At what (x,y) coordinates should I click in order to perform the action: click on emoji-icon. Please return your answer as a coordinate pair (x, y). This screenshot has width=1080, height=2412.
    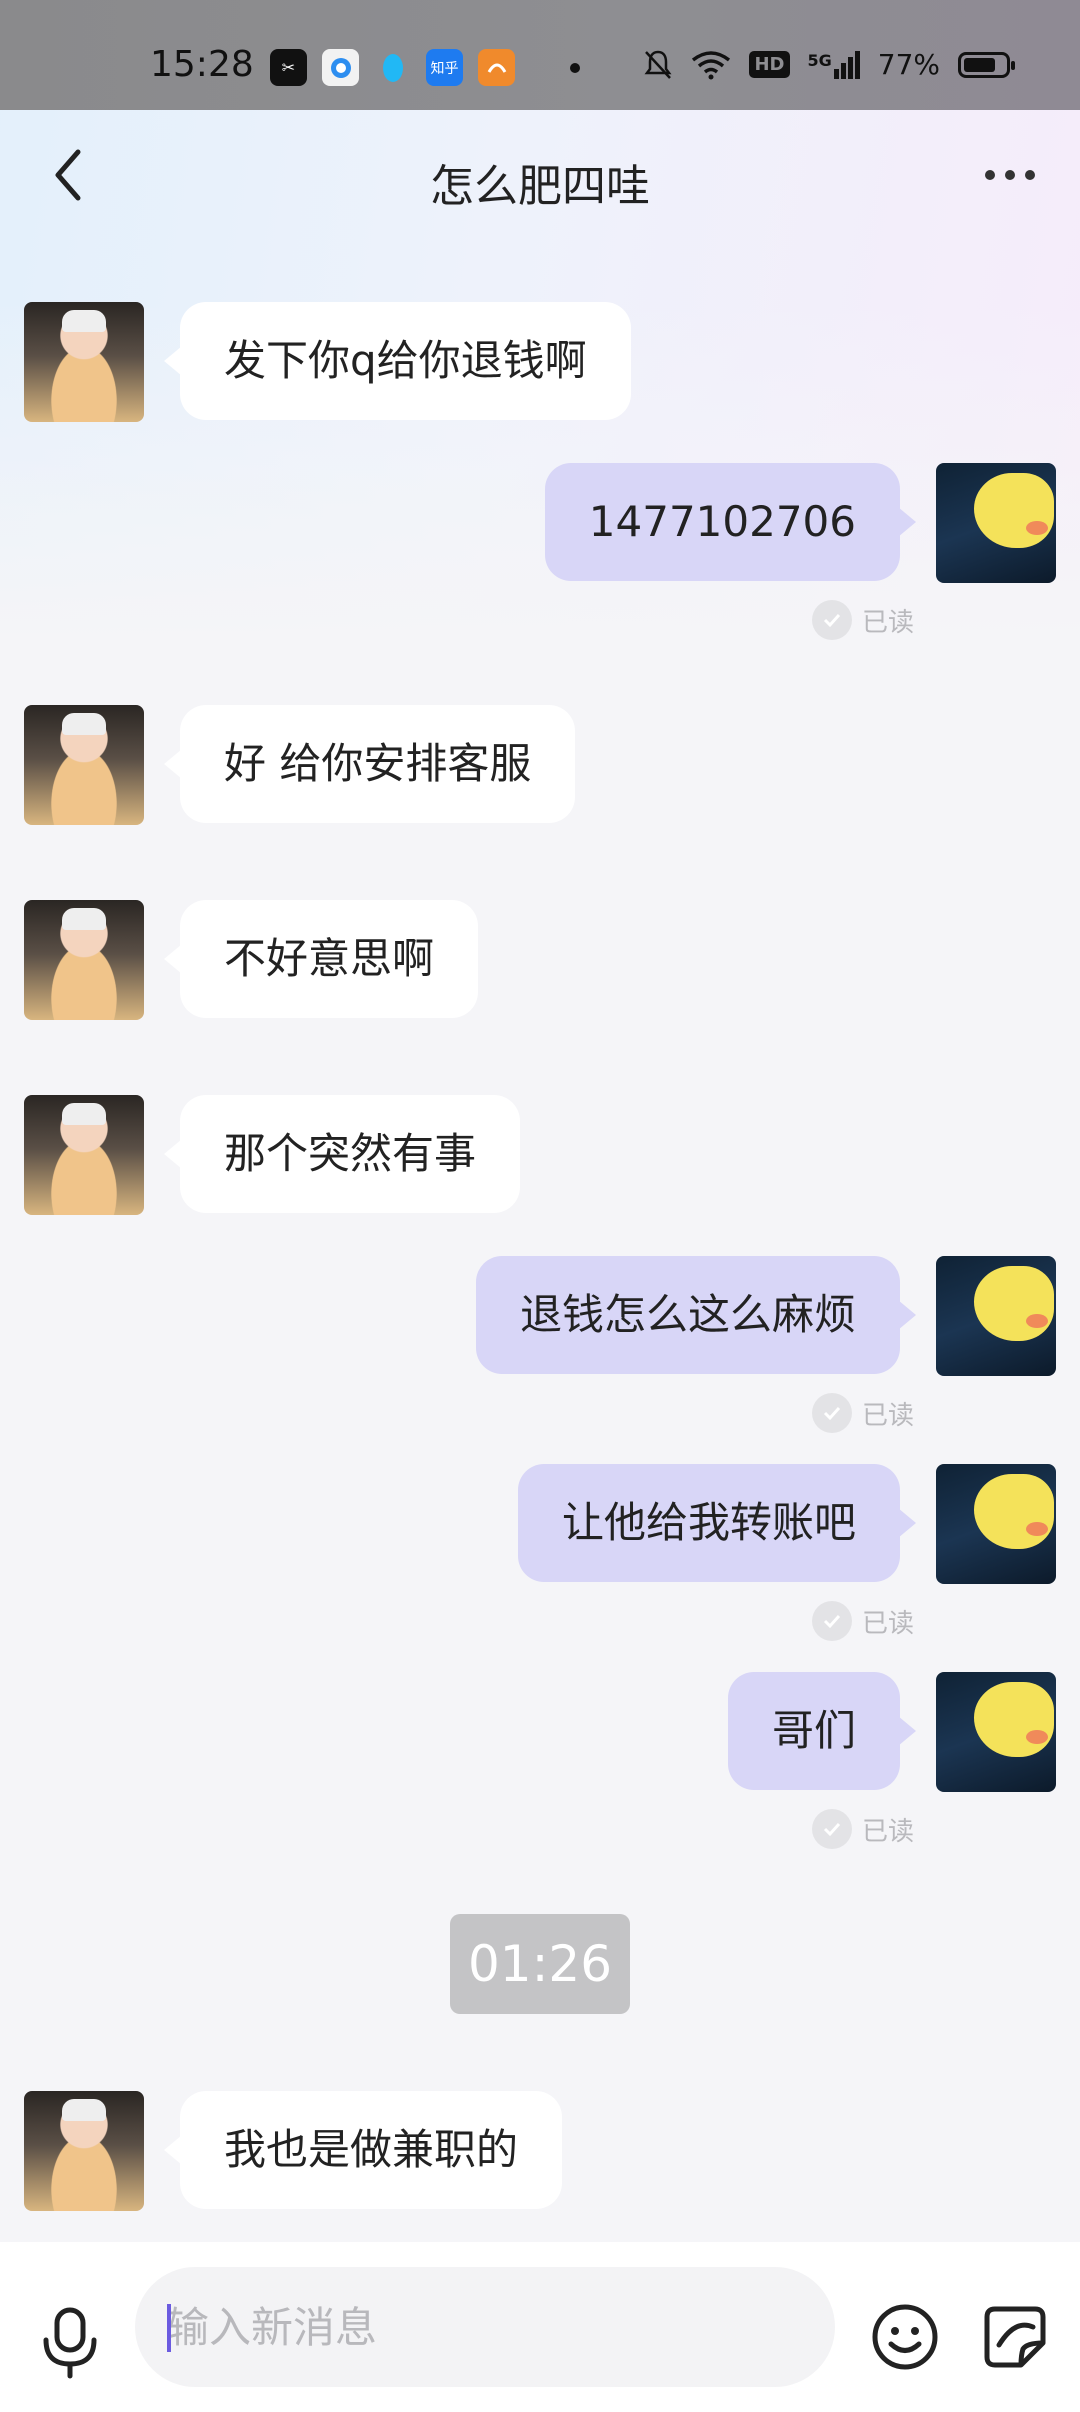
    Looking at the image, I should click on (905, 2337).